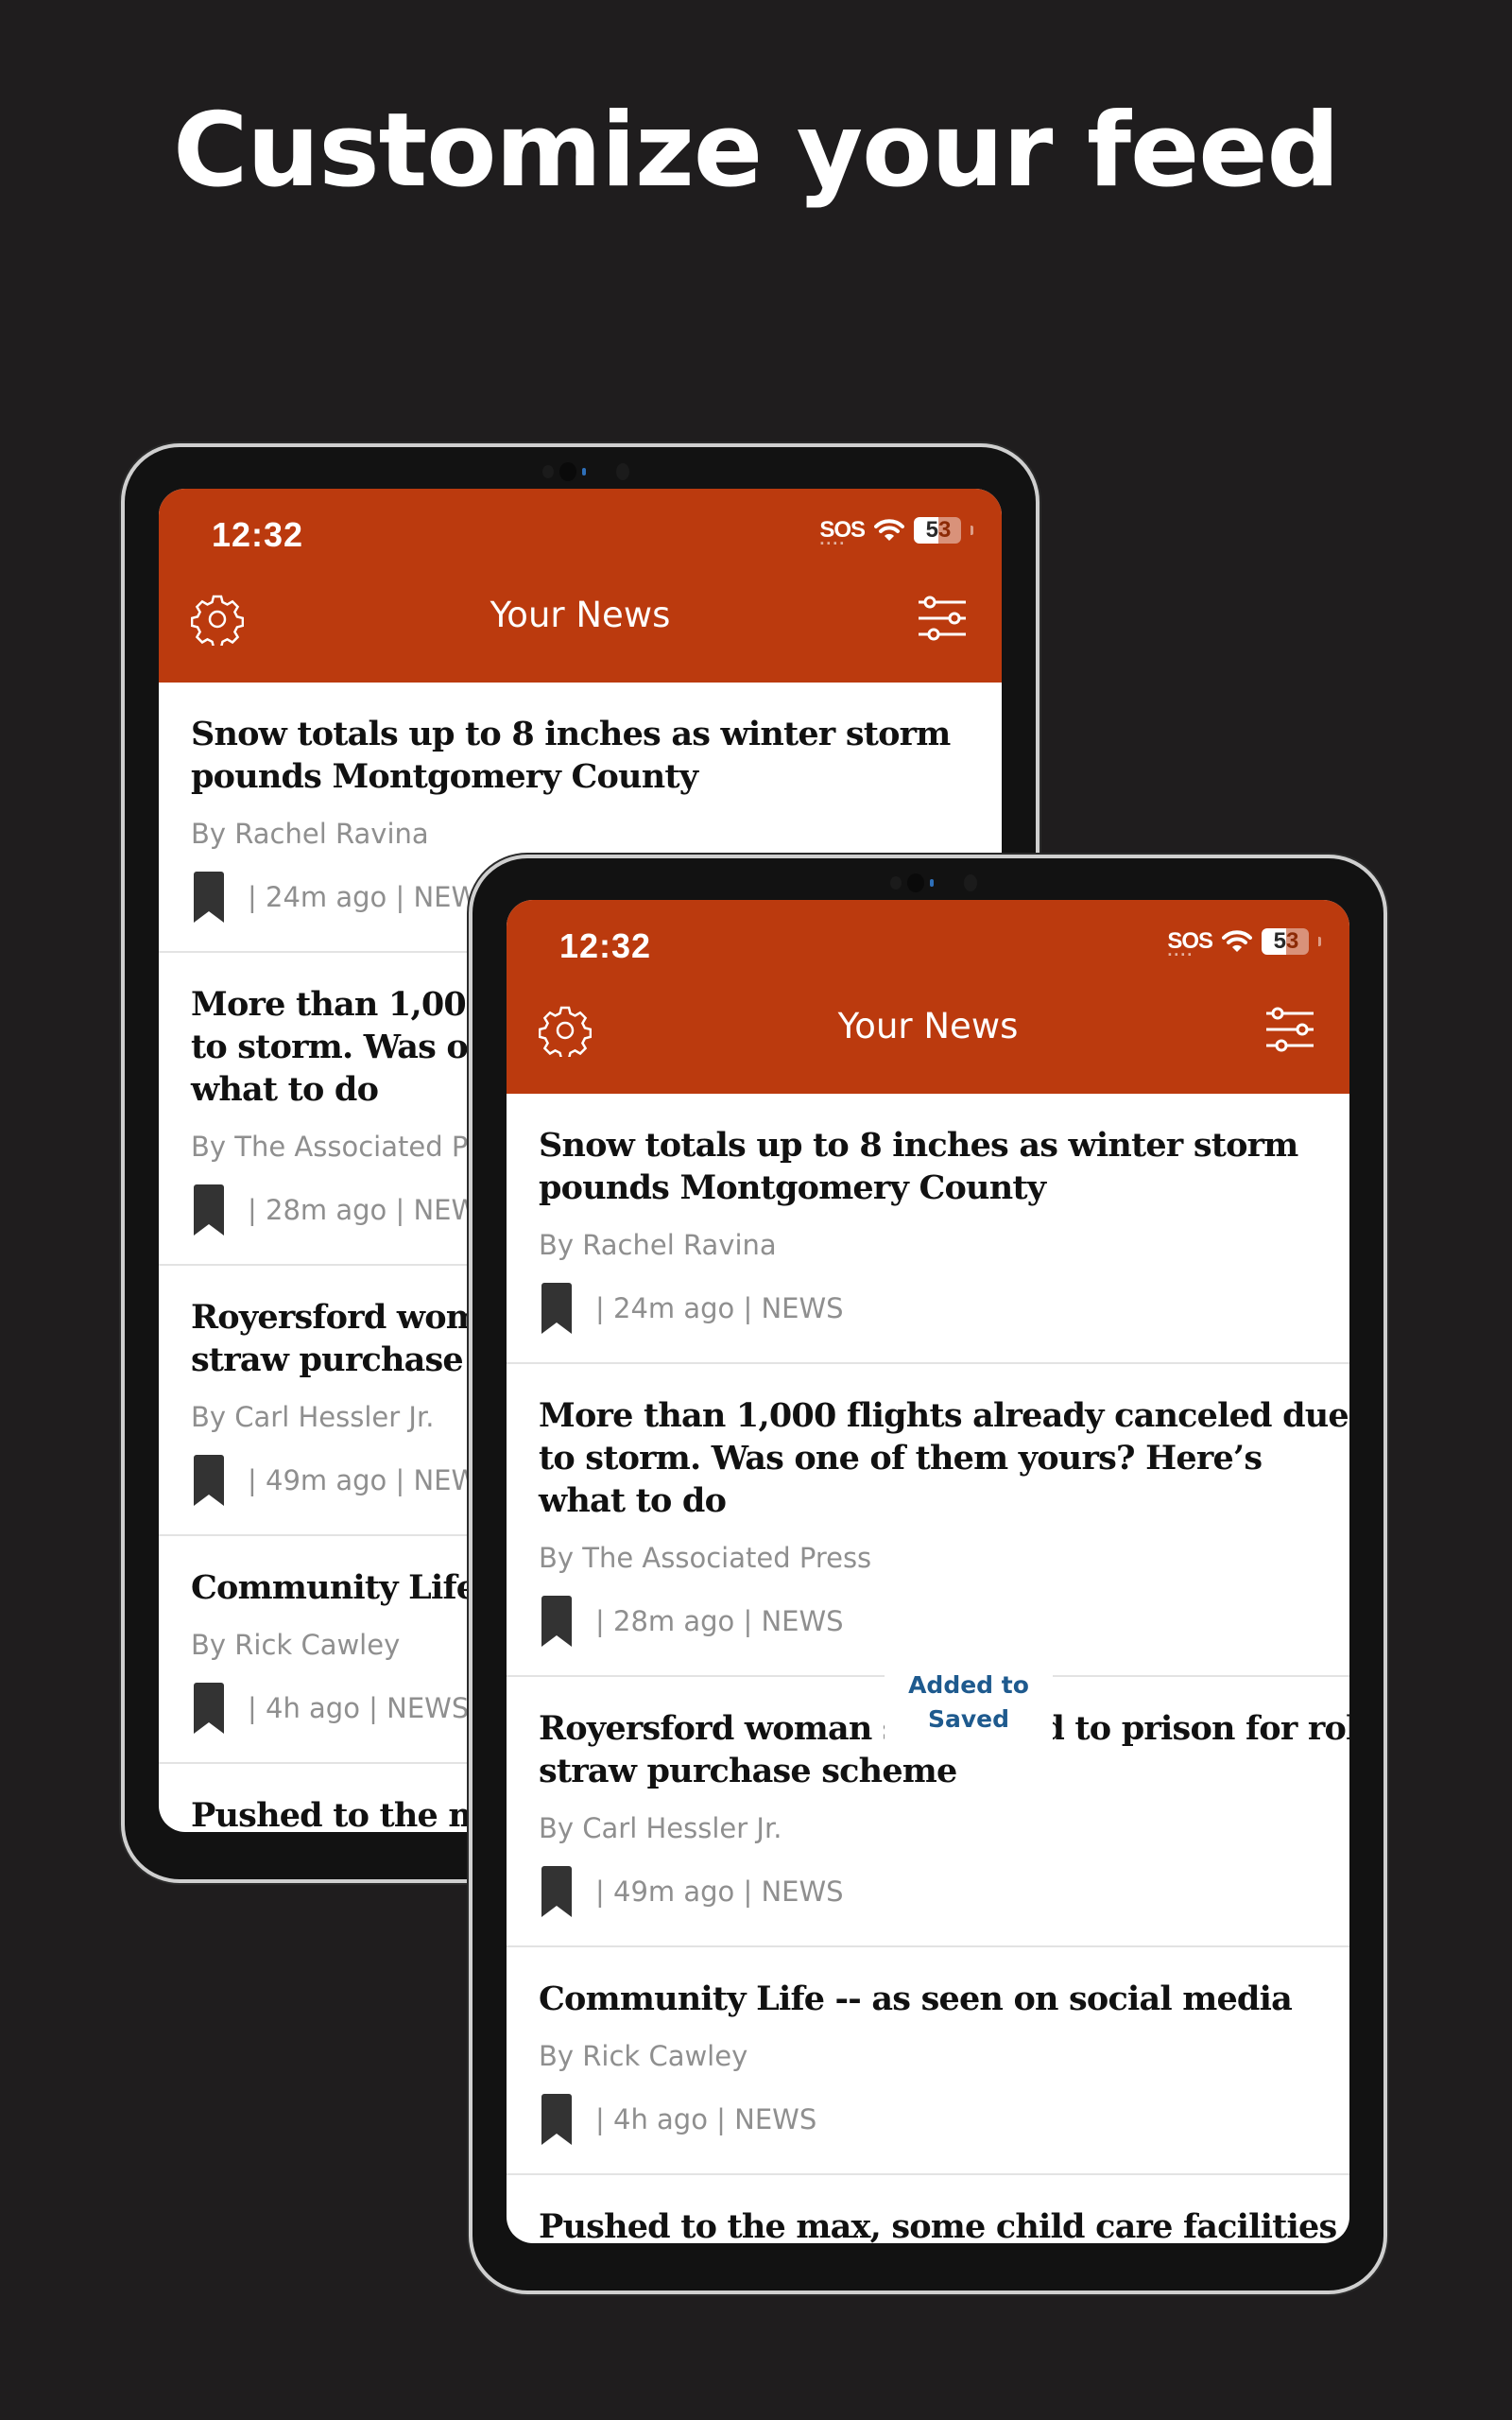  I want to click on toast-line-1: Added to, so click(968, 1685).